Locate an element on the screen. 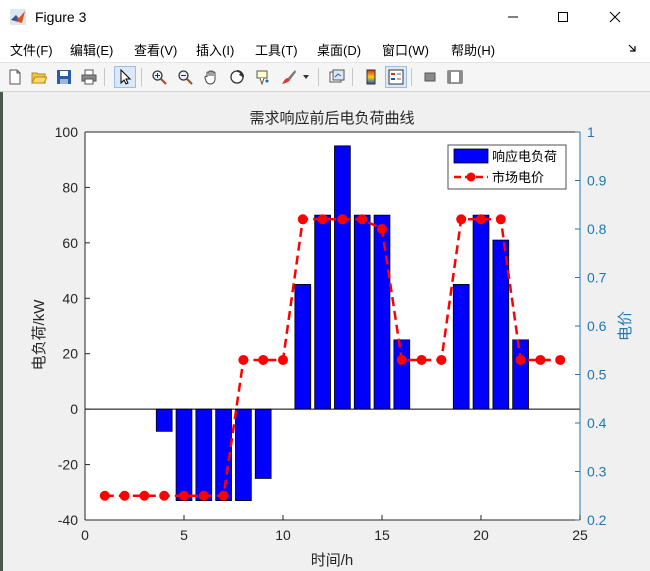 The image size is (650, 571). colorbar-icon is located at coordinates (371, 77).